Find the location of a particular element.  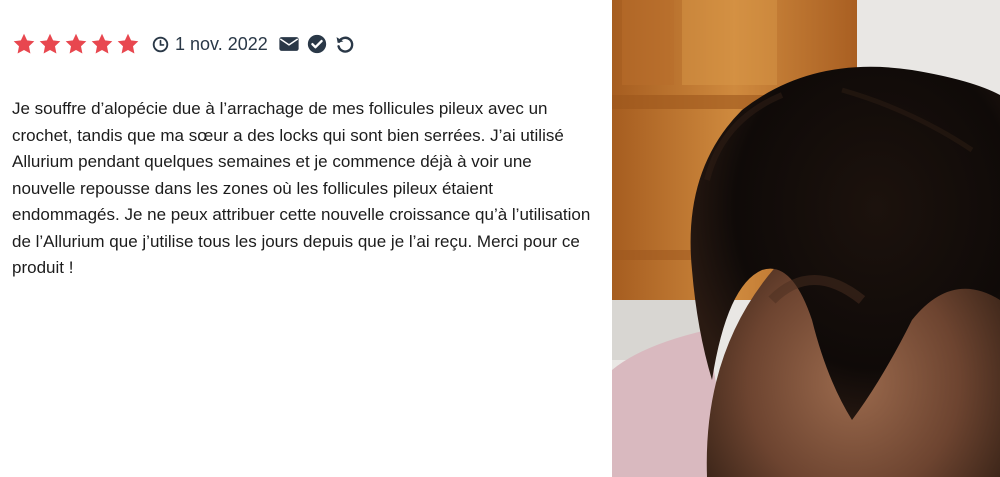

star-rating is located at coordinates (76, 44).